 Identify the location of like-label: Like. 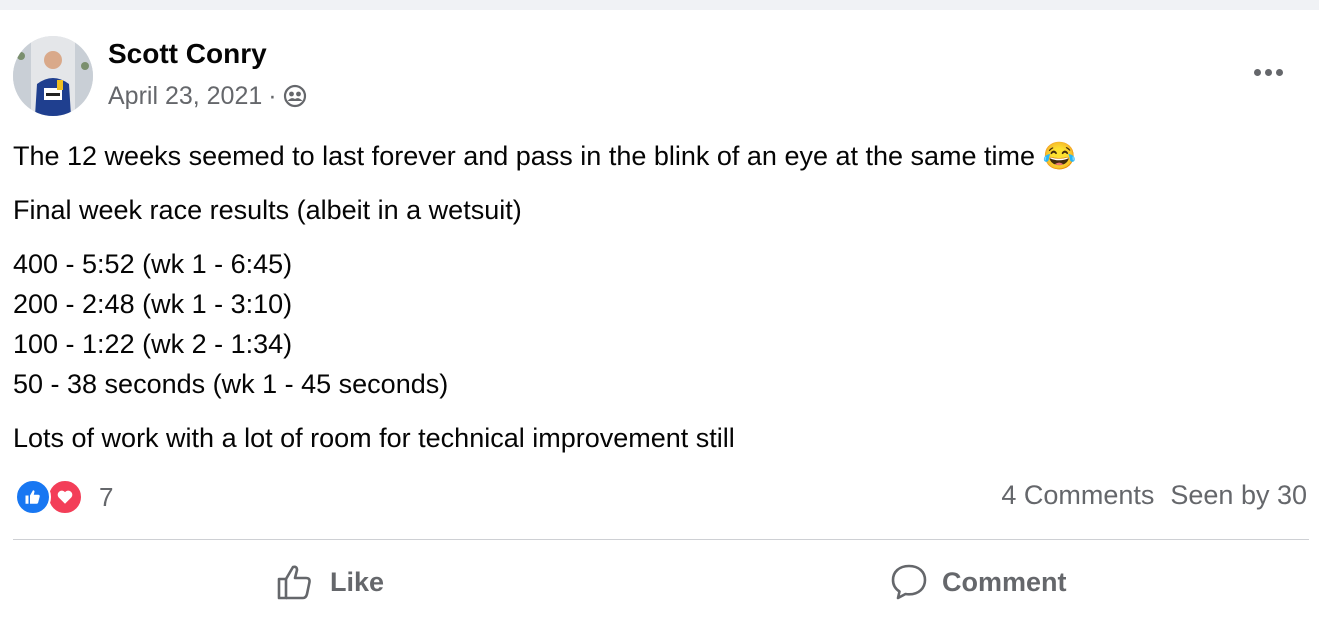
(357, 581).